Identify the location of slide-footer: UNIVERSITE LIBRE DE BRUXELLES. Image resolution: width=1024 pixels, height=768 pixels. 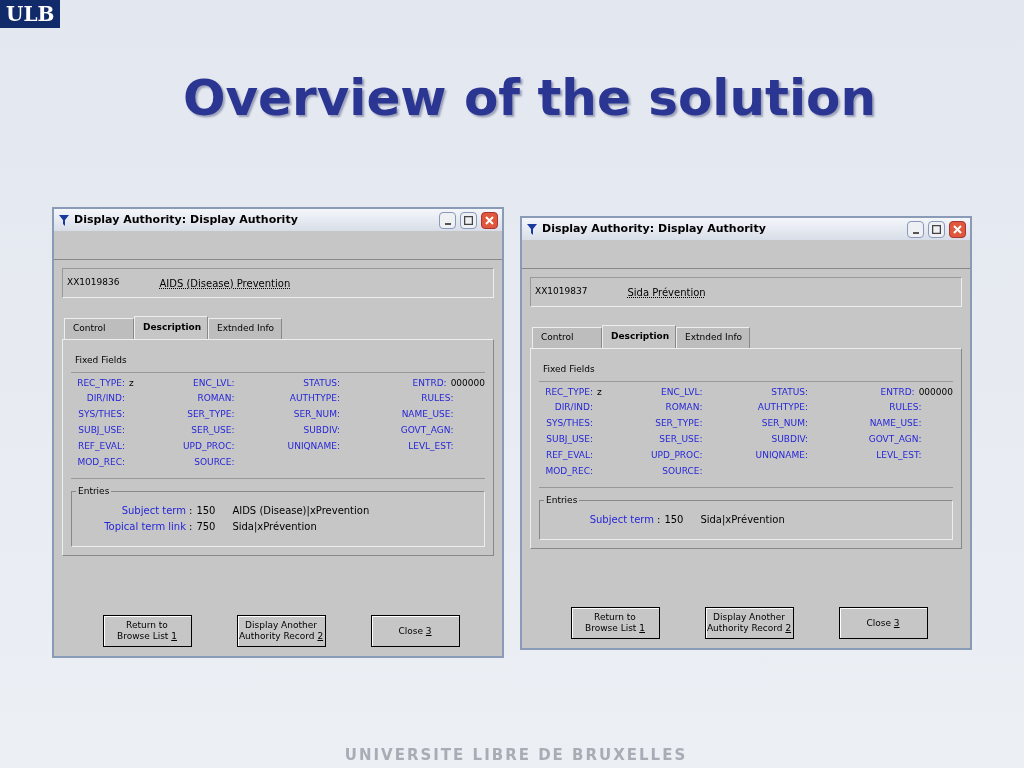
(516, 754).